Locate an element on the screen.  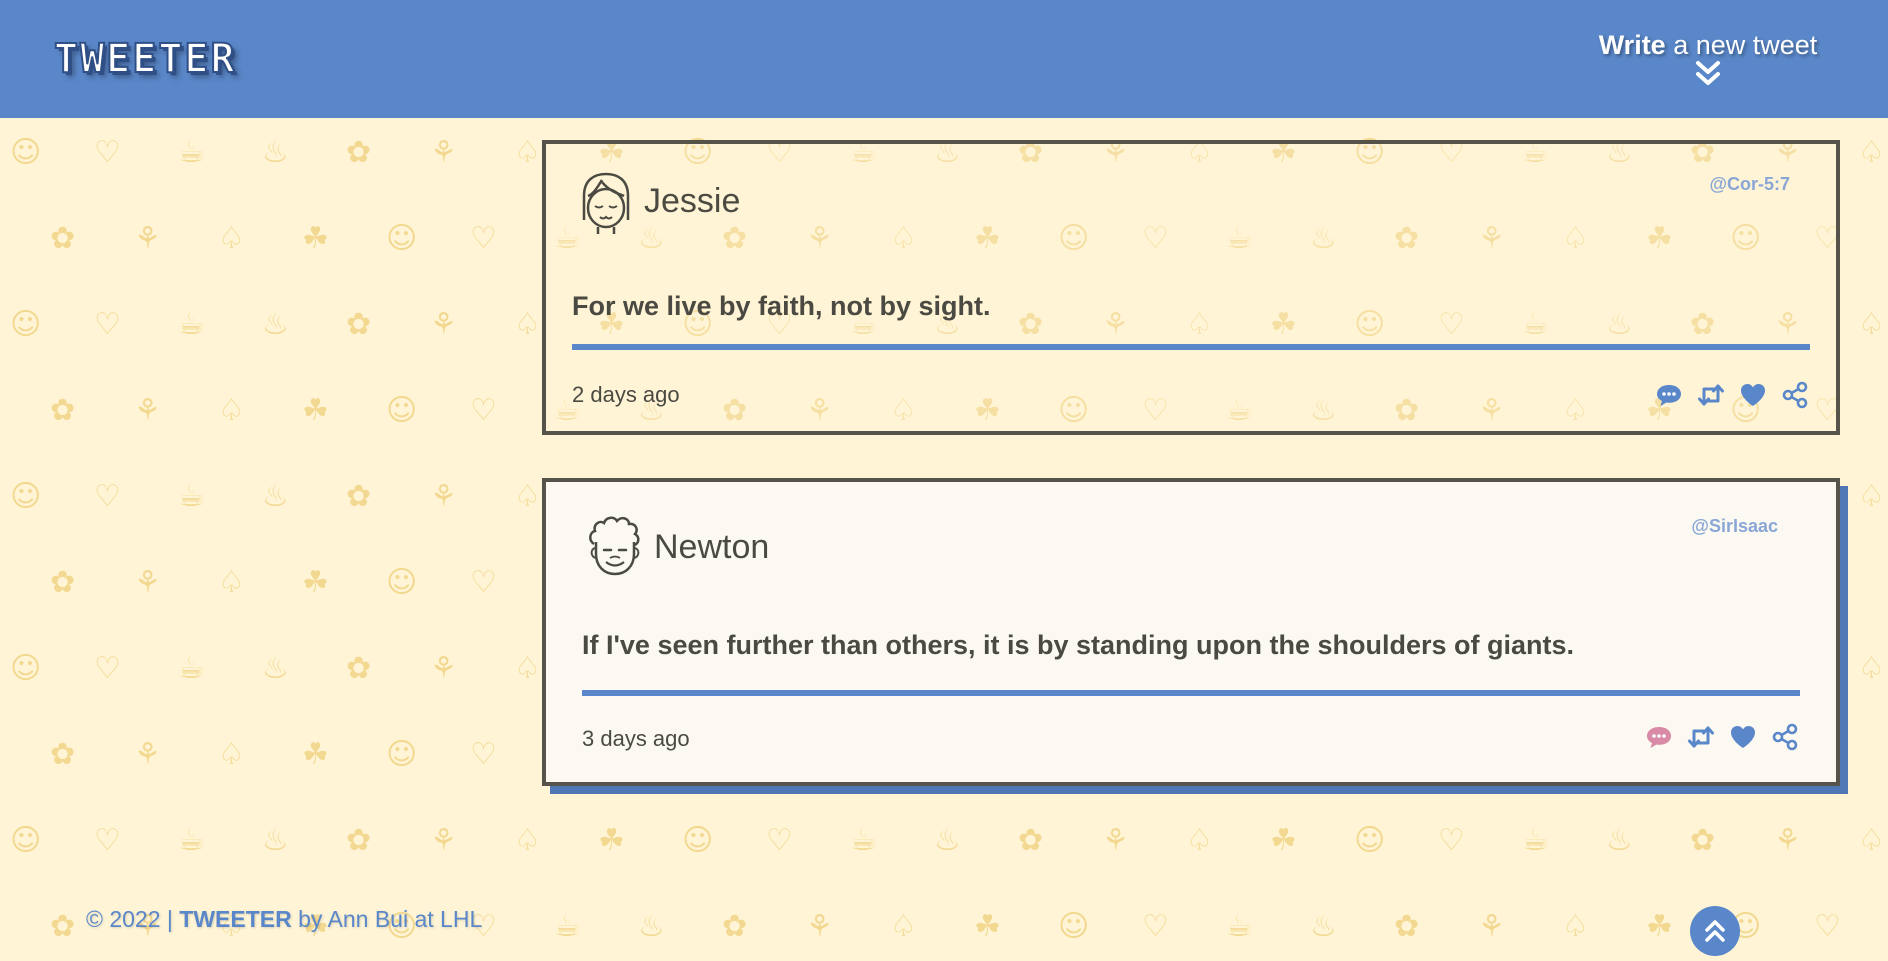
tweet-author-handle: @Cor-5:7 is located at coordinates (1749, 184).